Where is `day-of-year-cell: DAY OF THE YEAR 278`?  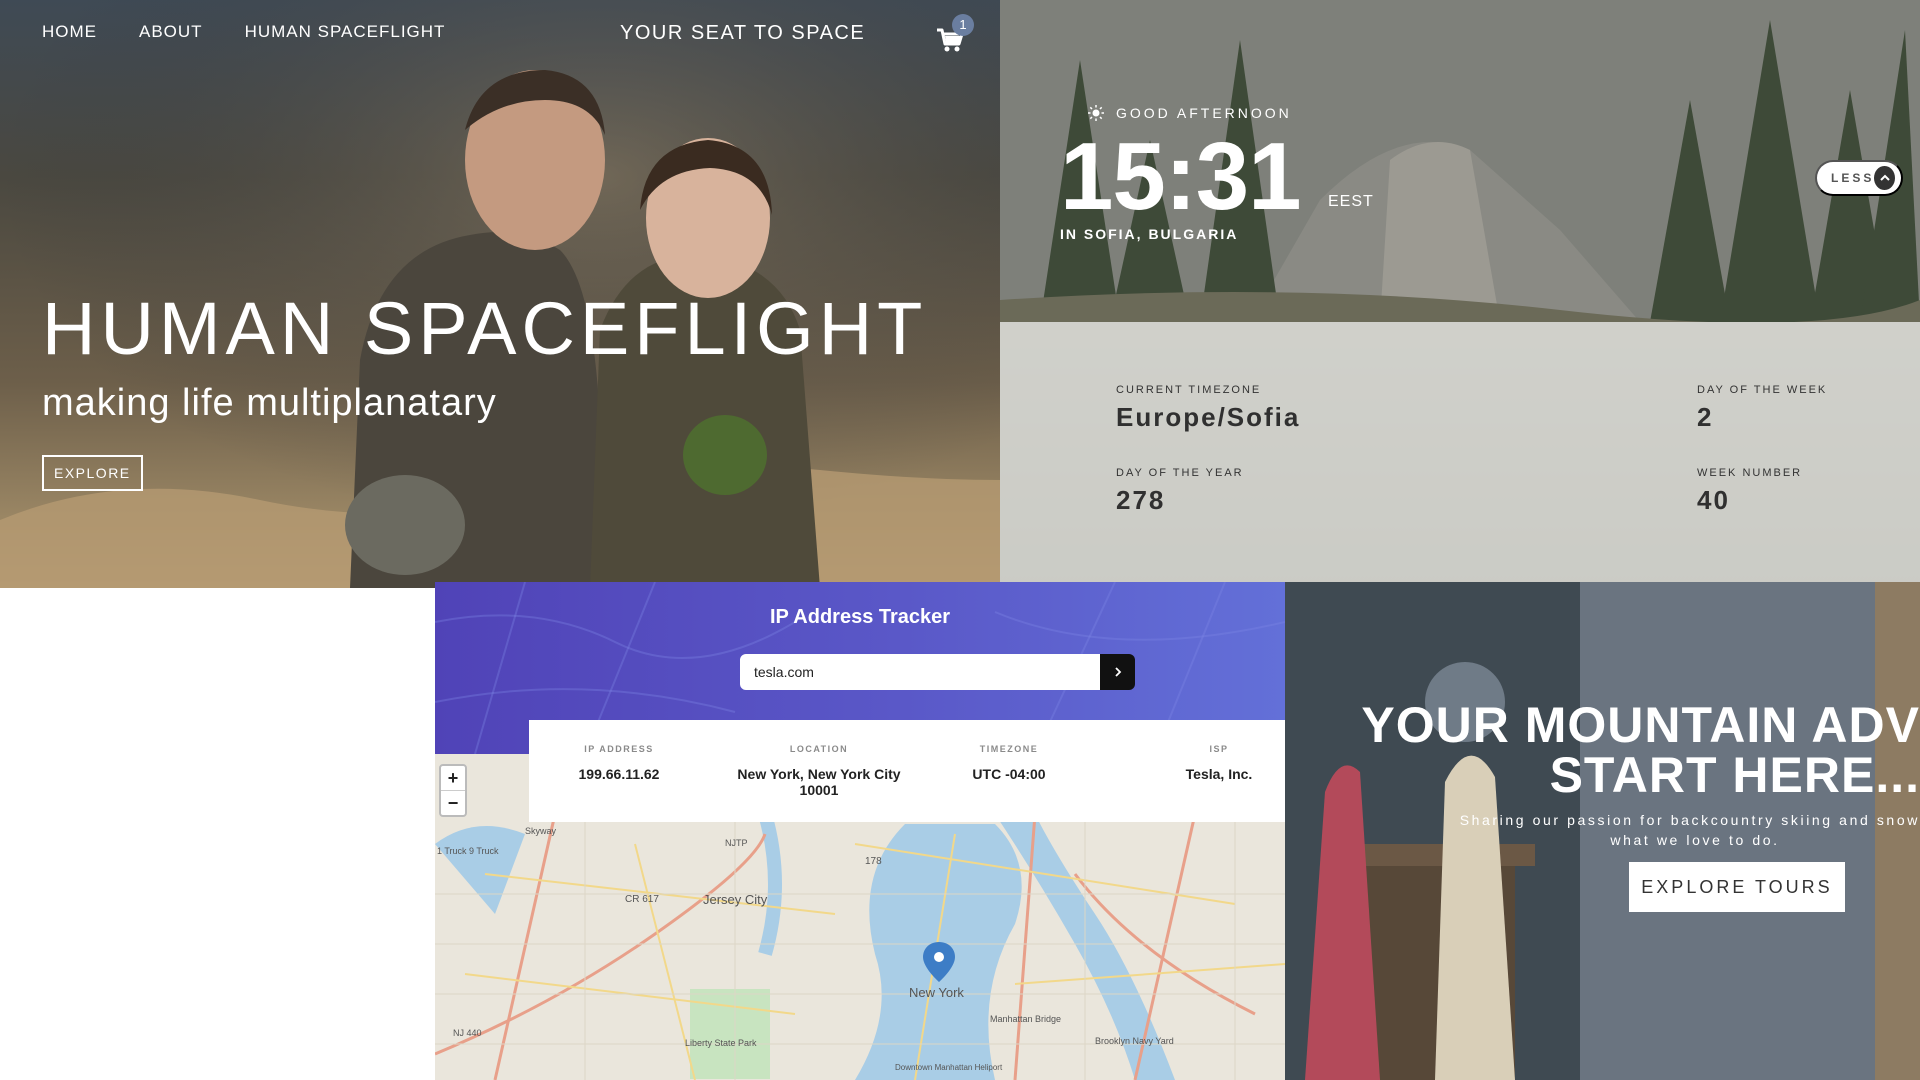
day-of-year-cell: DAY OF THE YEAR 278 is located at coordinates (1180, 491).